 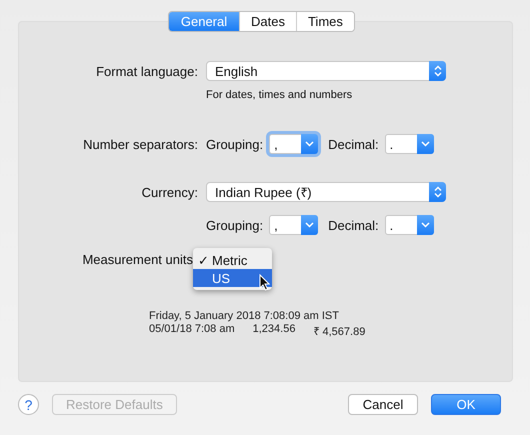 I want to click on mouse-pointer-icon, so click(x=264, y=282).